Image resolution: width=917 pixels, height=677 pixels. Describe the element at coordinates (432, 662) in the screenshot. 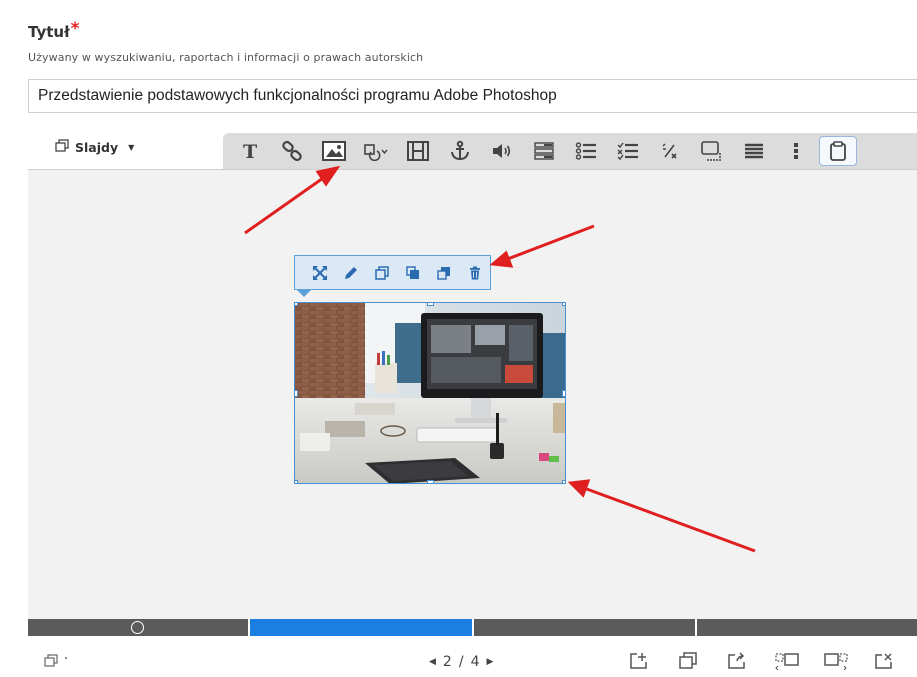

I see `prev-slide-icon: ◀` at that location.